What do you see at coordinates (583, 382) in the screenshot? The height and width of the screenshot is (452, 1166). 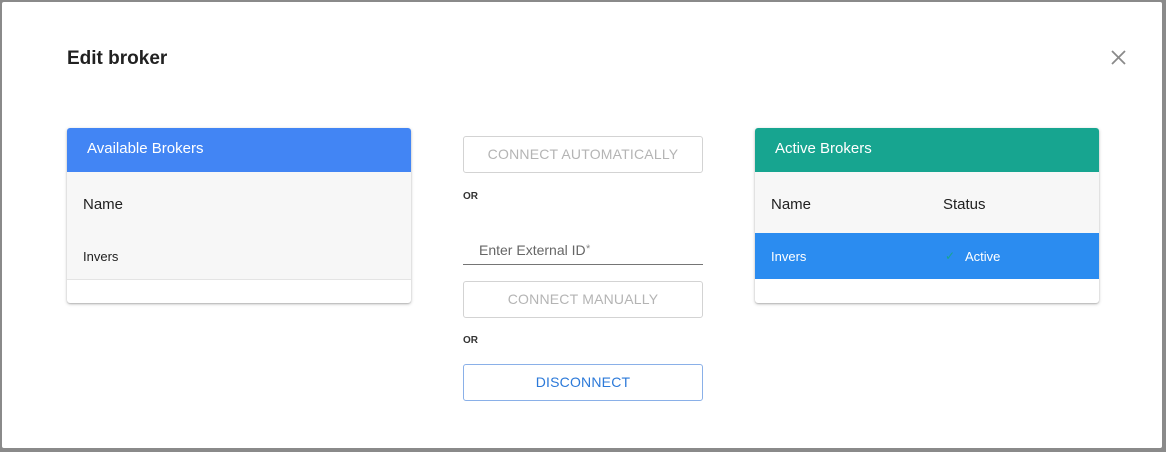 I see `disconnect-button: DISCONNECT` at bounding box center [583, 382].